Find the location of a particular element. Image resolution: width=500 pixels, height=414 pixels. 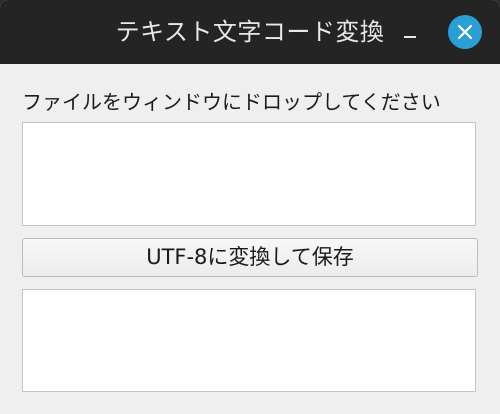

window-title: テキスト文字コード変換 is located at coordinates (250, 32).